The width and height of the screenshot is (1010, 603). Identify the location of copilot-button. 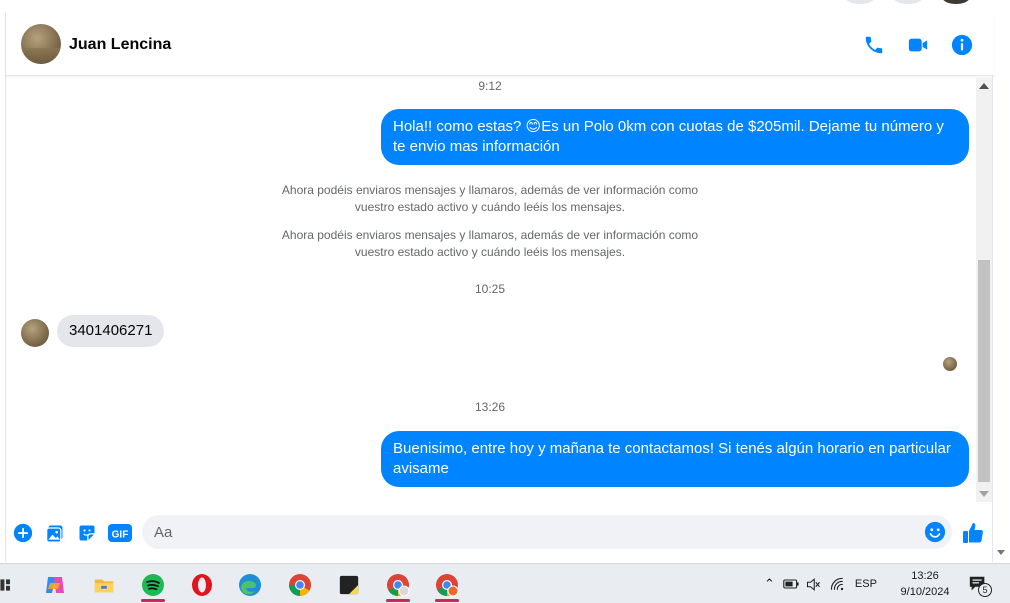
(55, 585).